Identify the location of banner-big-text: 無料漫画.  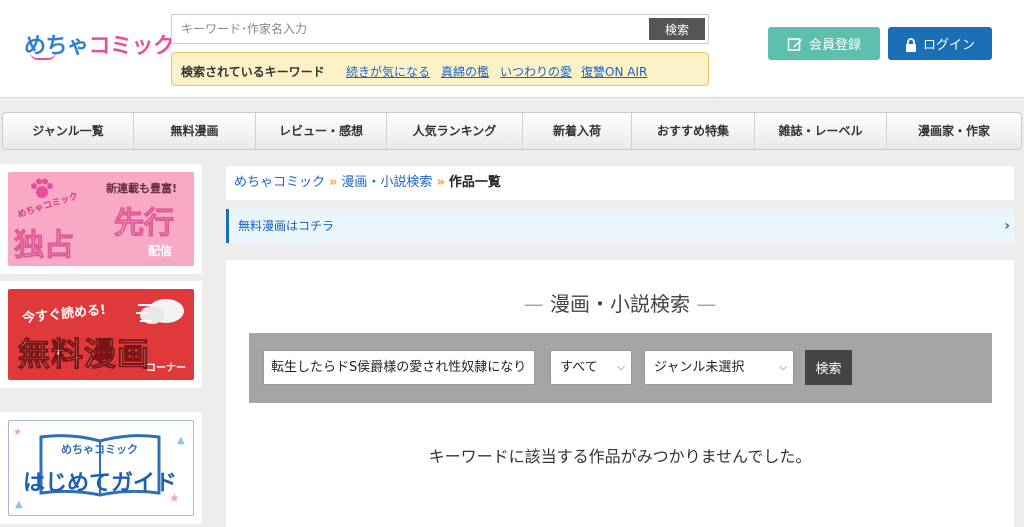
(84, 354).